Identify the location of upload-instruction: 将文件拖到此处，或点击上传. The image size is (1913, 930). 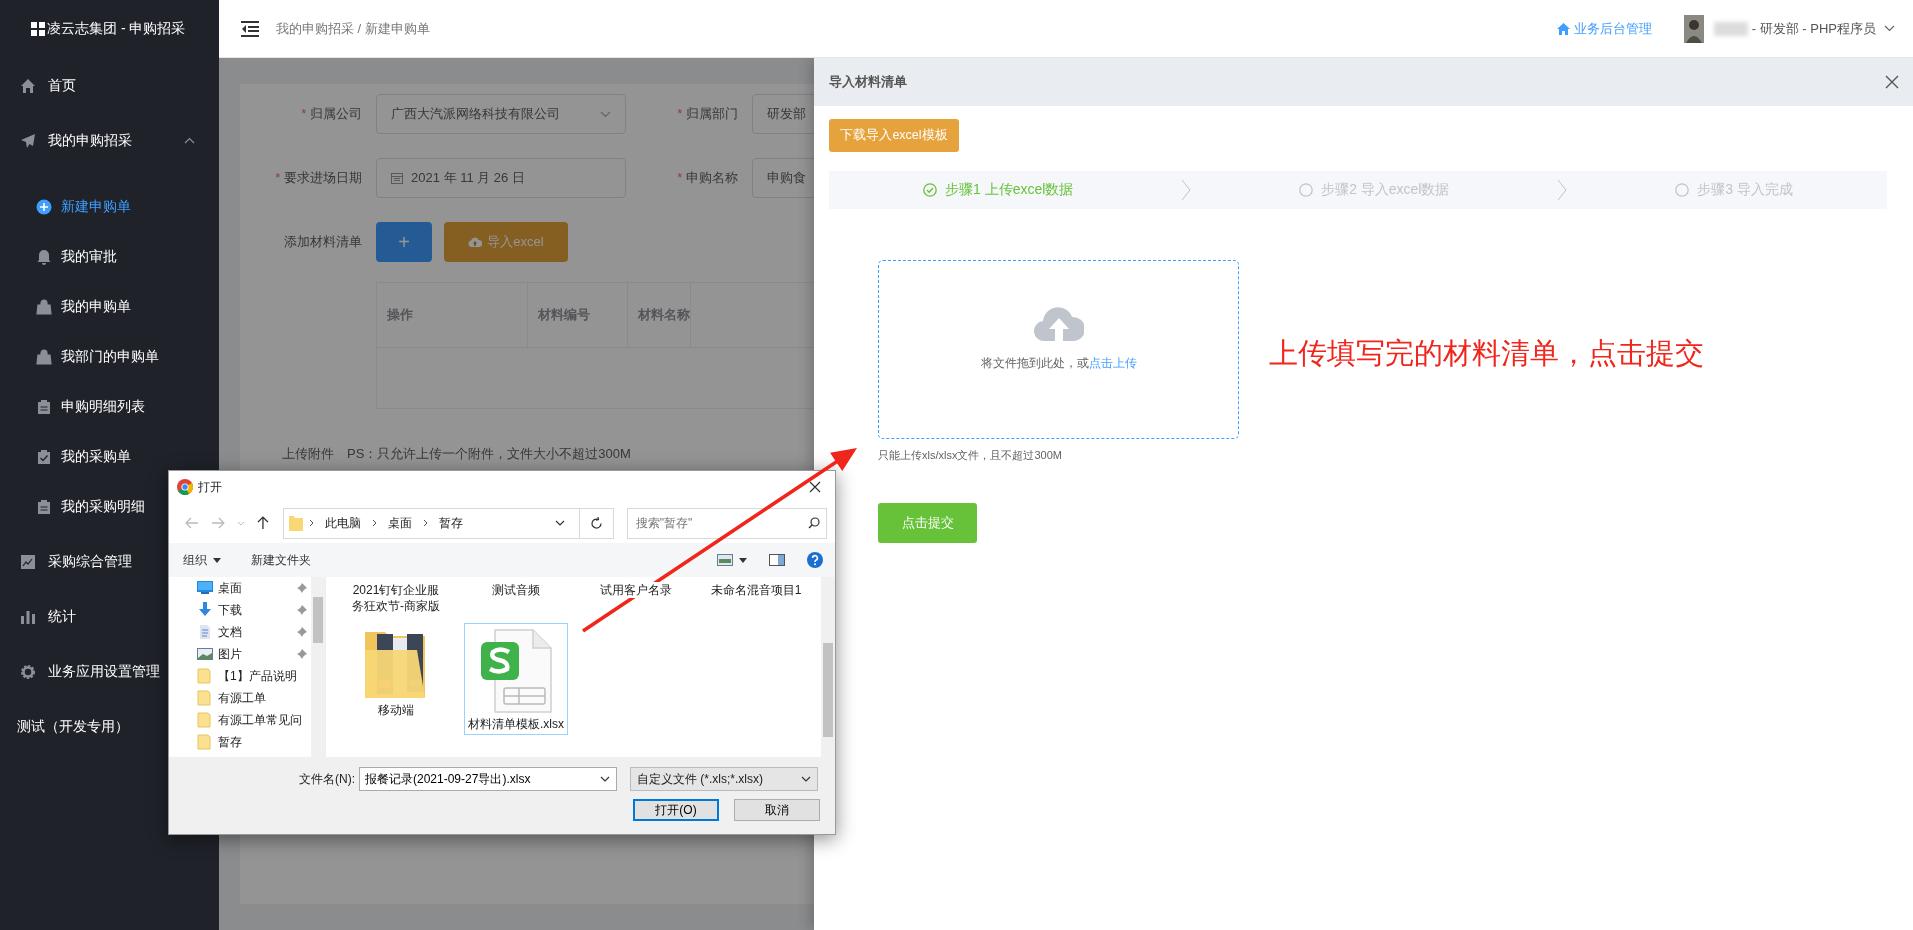
(1058, 363).